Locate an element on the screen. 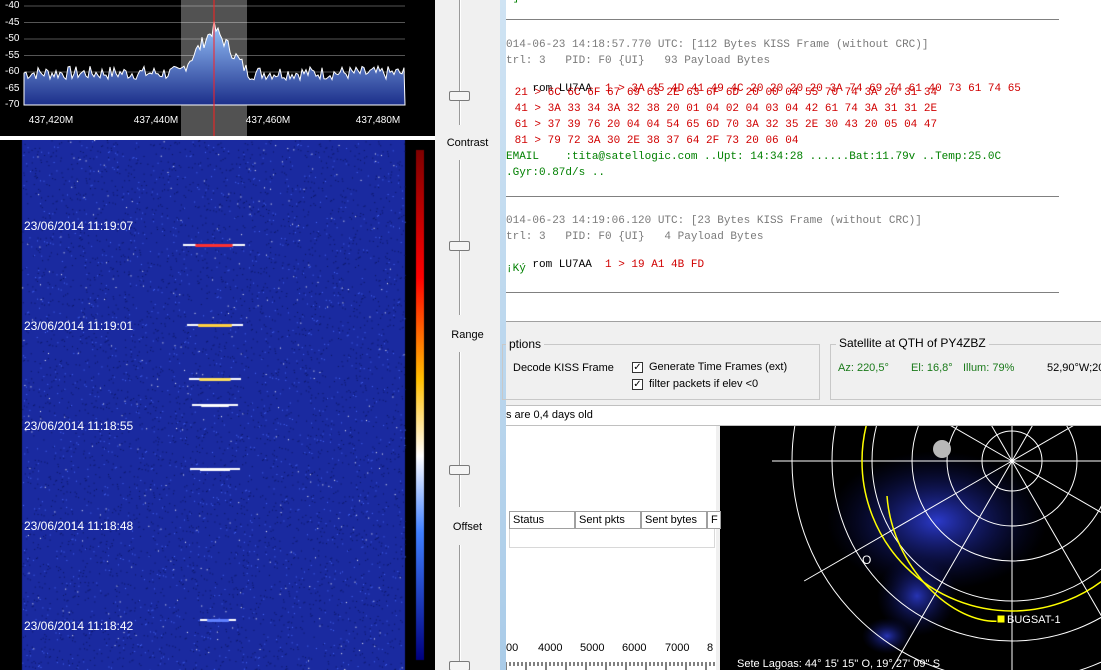 The image size is (1101, 670). top-slider-track is located at coordinates (460, 62).